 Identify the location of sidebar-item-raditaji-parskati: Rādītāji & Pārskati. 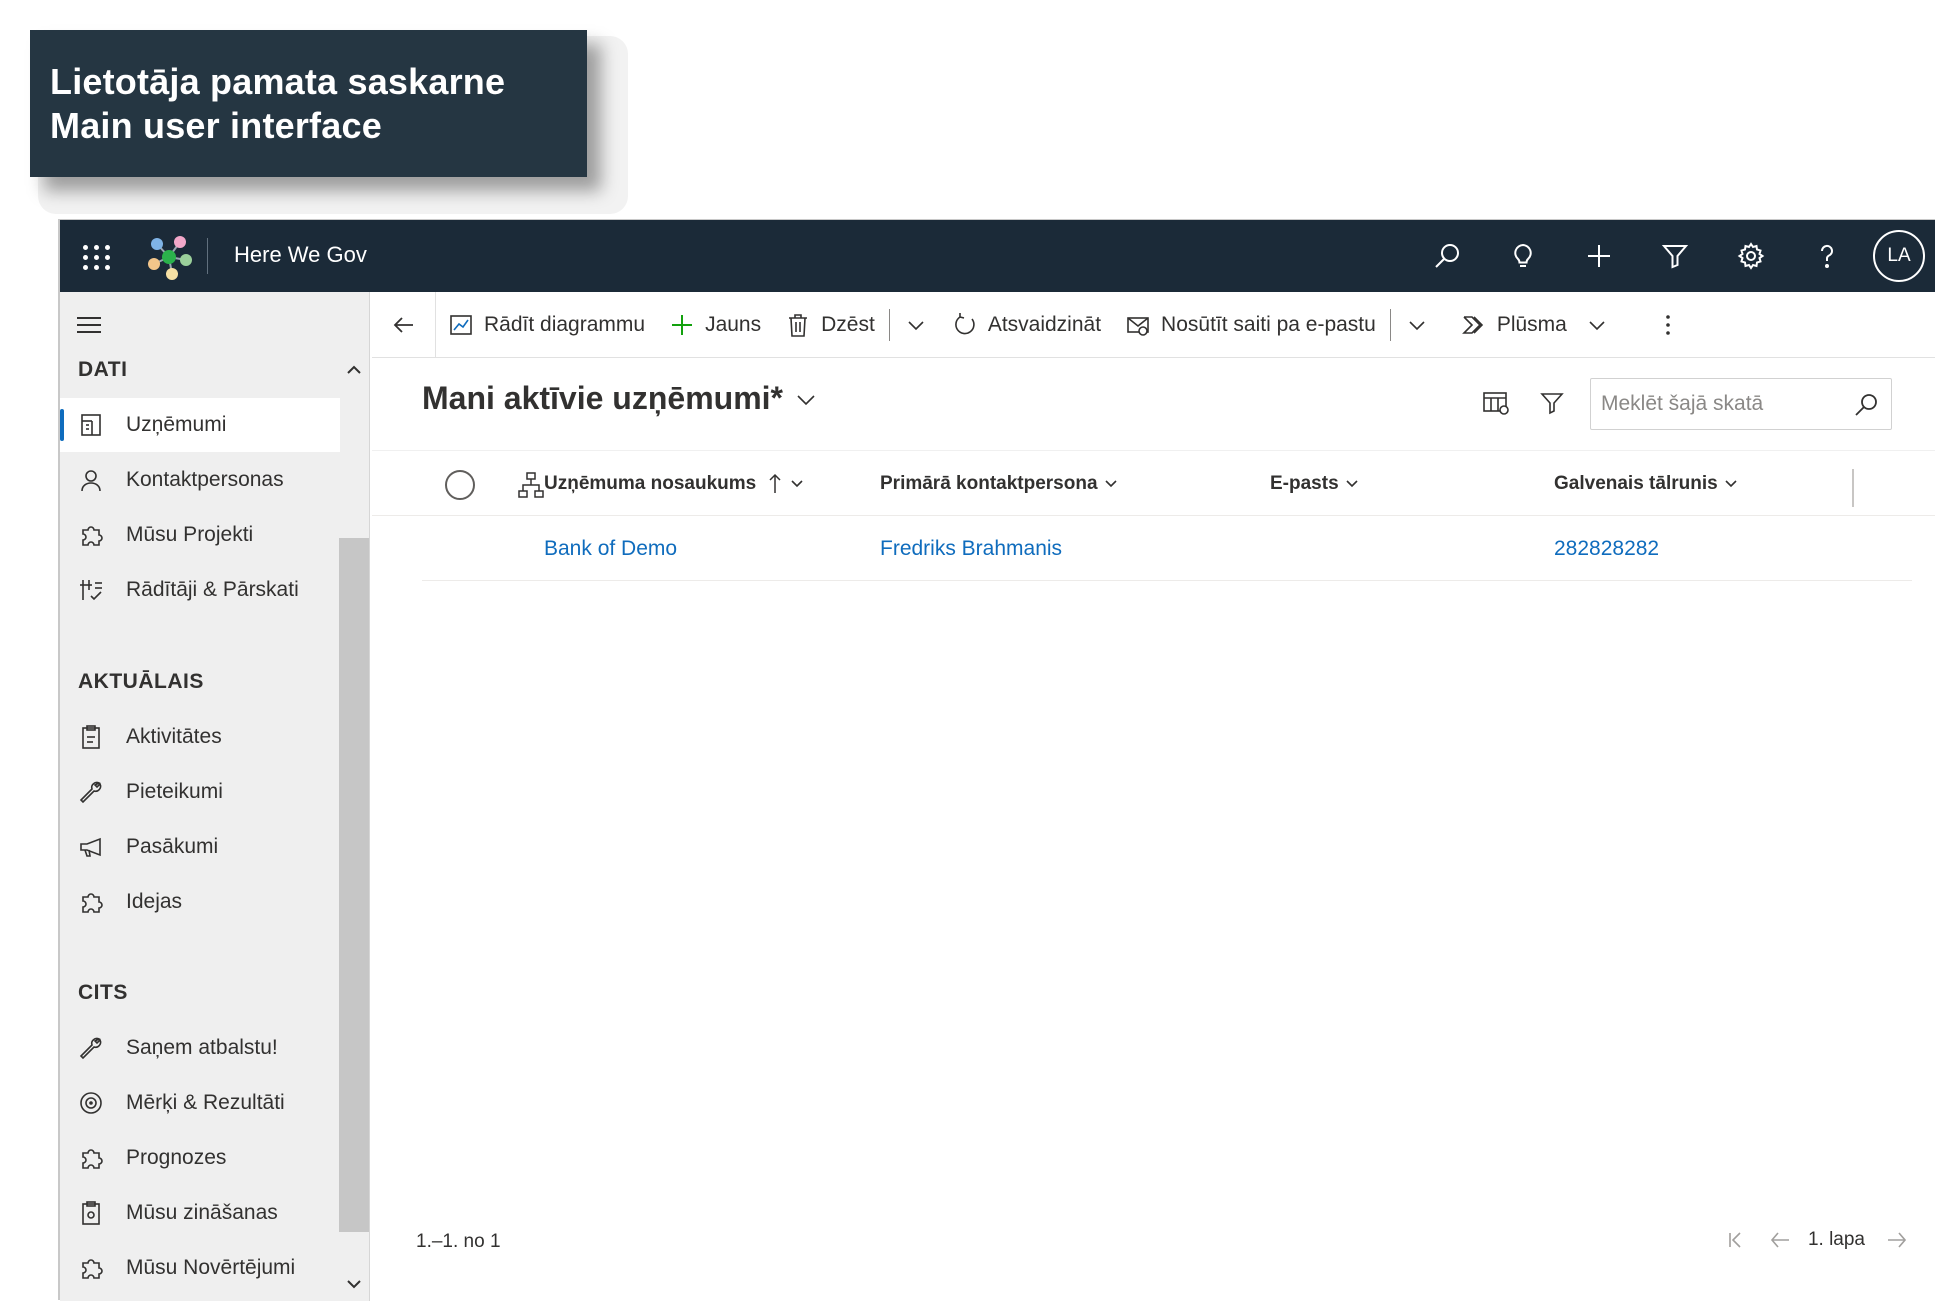
(200, 590).